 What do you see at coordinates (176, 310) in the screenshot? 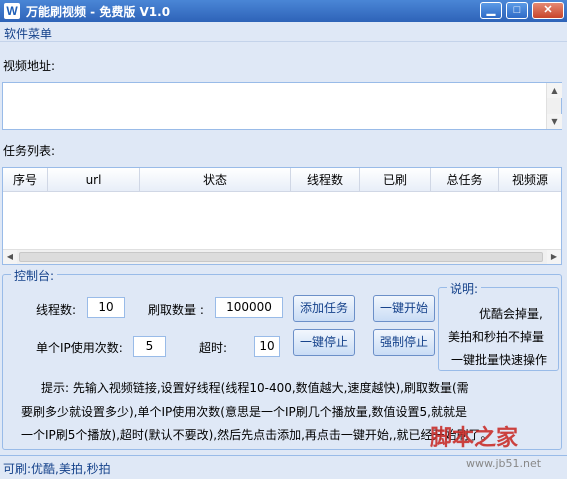
I see `count-label: 刷取数量 :` at bounding box center [176, 310].